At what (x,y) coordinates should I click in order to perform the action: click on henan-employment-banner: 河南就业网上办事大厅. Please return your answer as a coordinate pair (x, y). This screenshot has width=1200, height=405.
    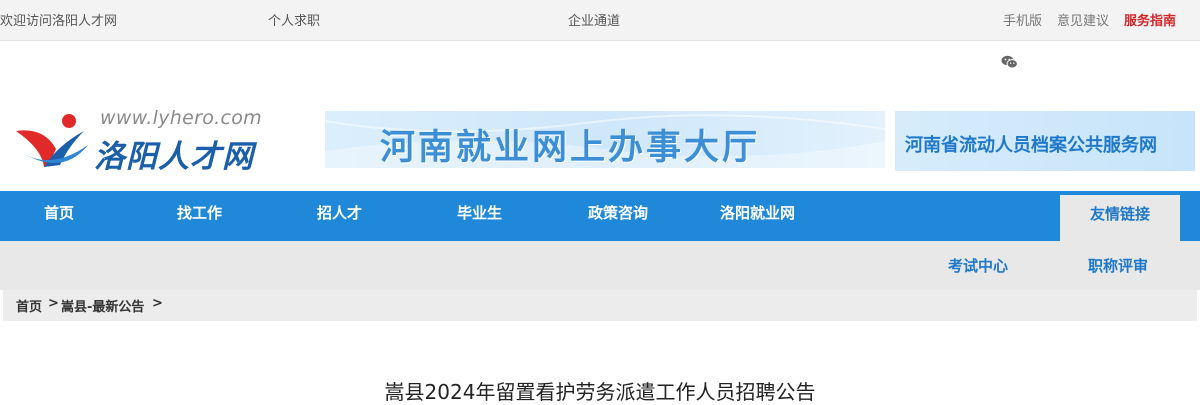
    Looking at the image, I should click on (605, 139).